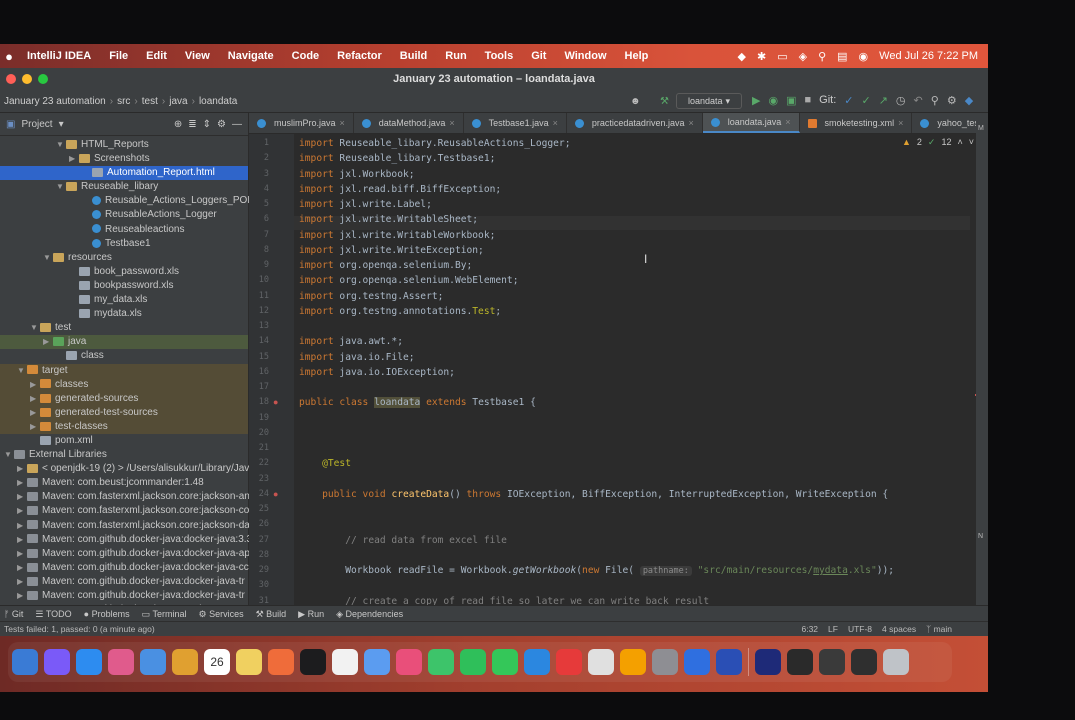 The height and width of the screenshot is (720, 1075). Describe the element at coordinates (185, 662) in the screenshot. I see `contacts-icon` at that location.